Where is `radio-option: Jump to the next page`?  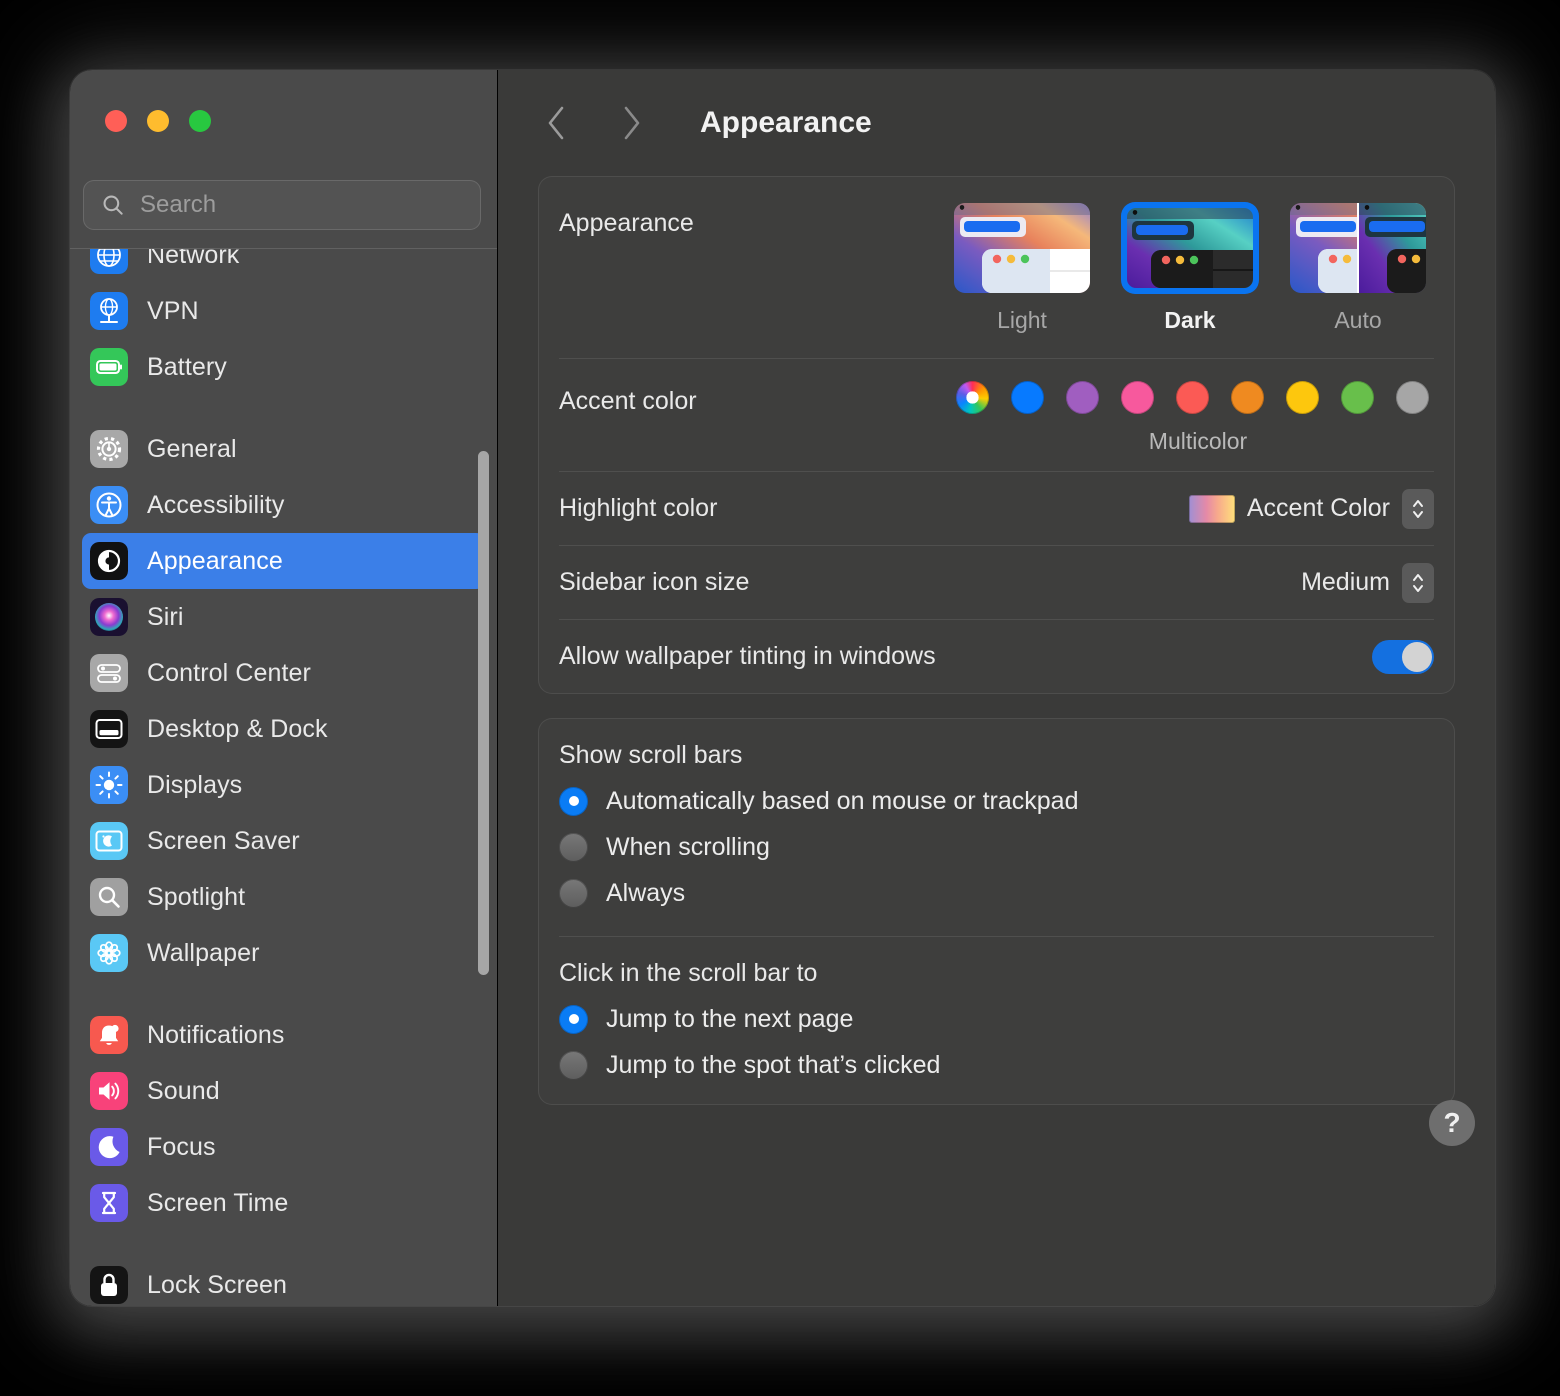 radio-option: Jump to the next page is located at coordinates (996, 1019).